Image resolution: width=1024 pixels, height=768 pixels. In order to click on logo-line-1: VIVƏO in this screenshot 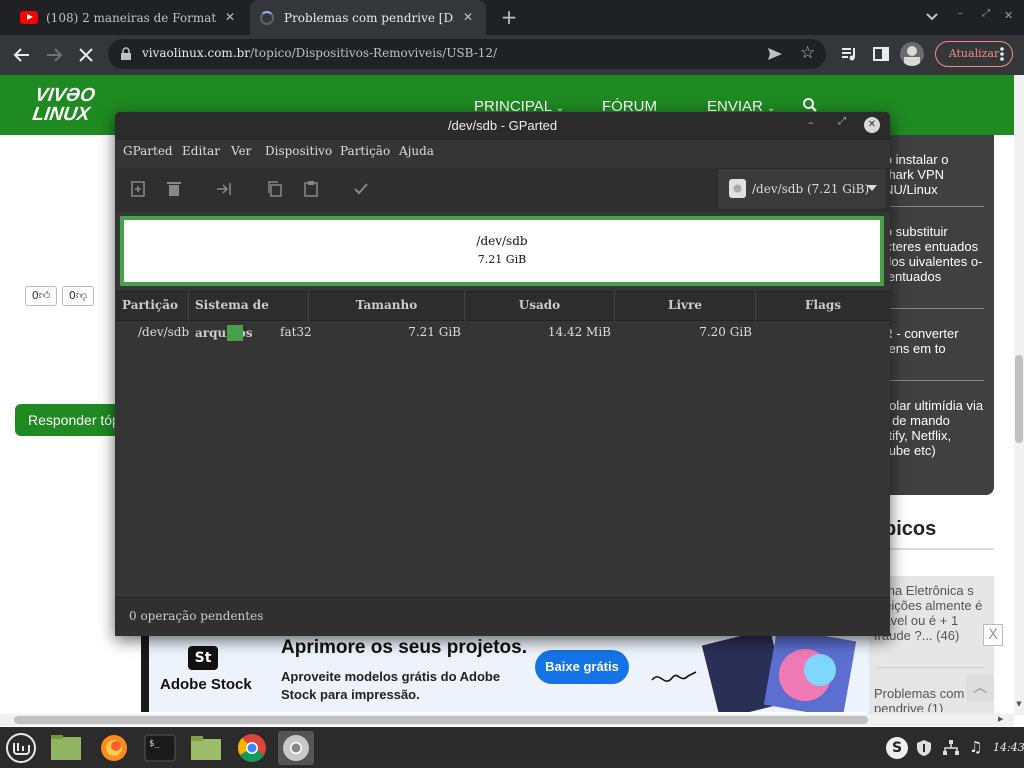, I will do `click(65, 95)`.